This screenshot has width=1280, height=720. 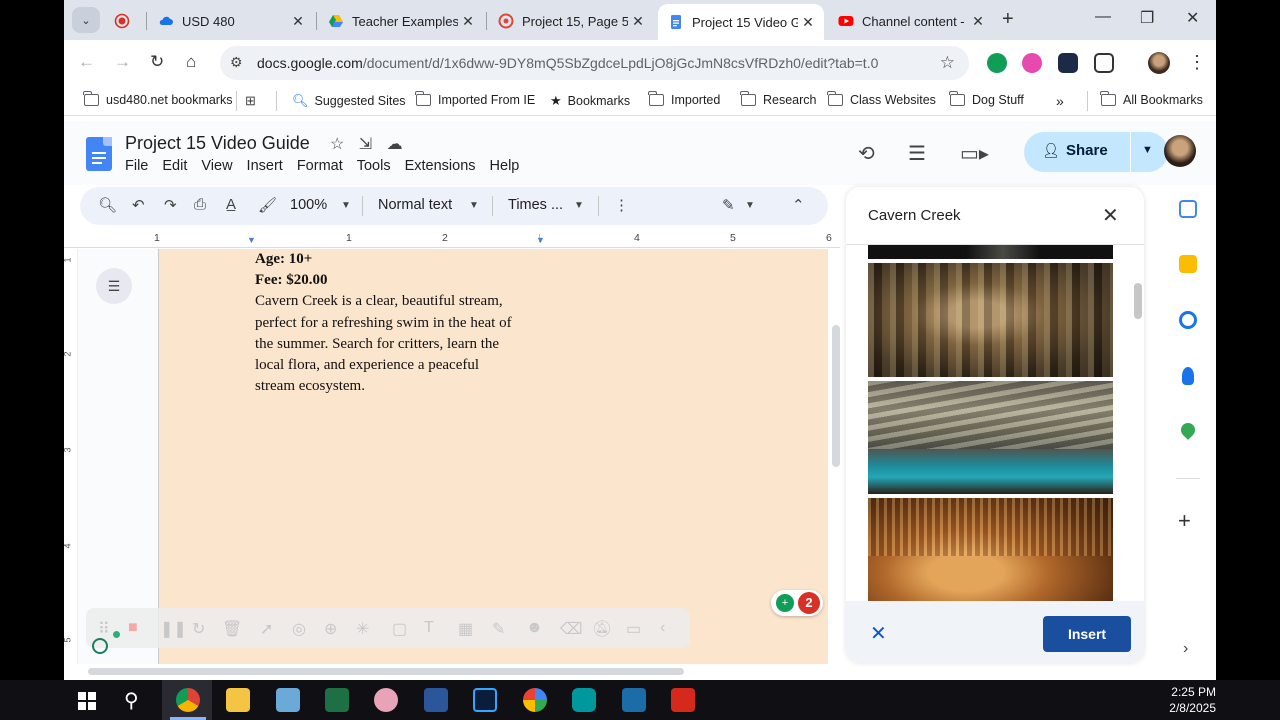 What do you see at coordinates (365, 144) in the screenshot?
I see `move-folder-icon: ⇲` at bounding box center [365, 144].